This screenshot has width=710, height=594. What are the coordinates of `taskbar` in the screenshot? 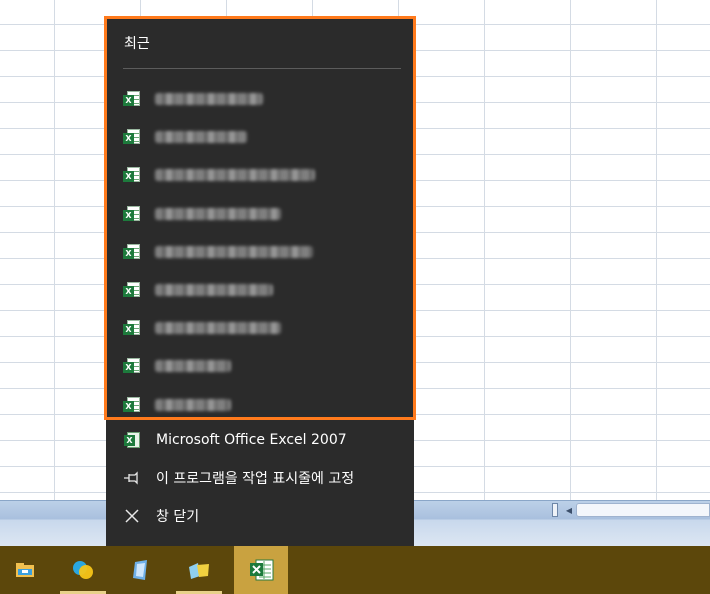 It's located at (355, 570).